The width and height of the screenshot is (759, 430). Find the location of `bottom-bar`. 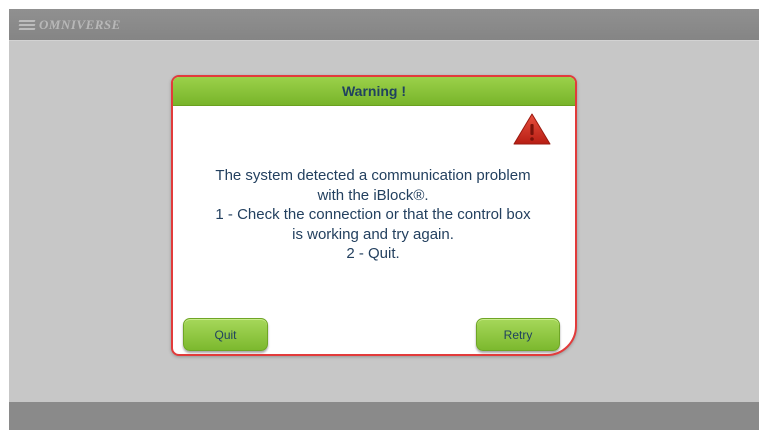

bottom-bar is located at coordinates (384, 416).